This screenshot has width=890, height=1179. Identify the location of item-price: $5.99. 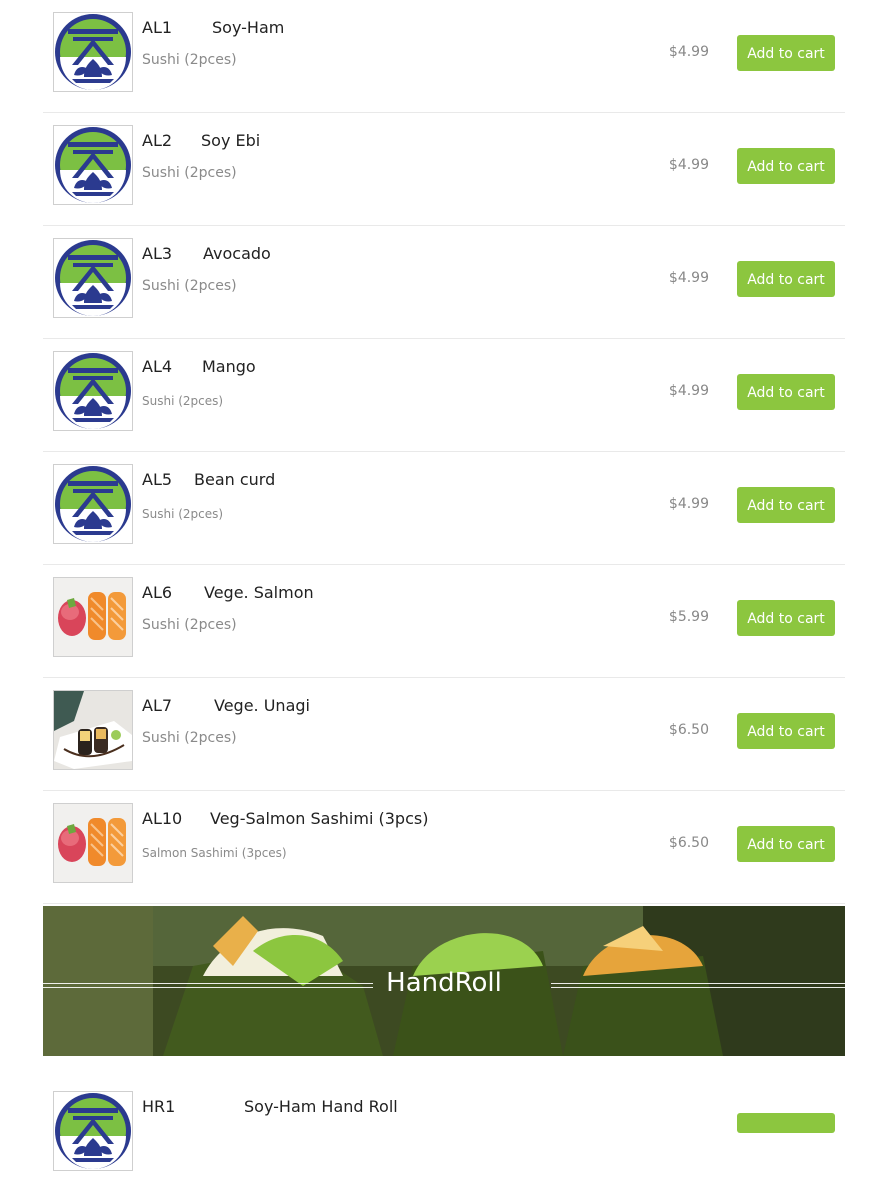
(688, 617).